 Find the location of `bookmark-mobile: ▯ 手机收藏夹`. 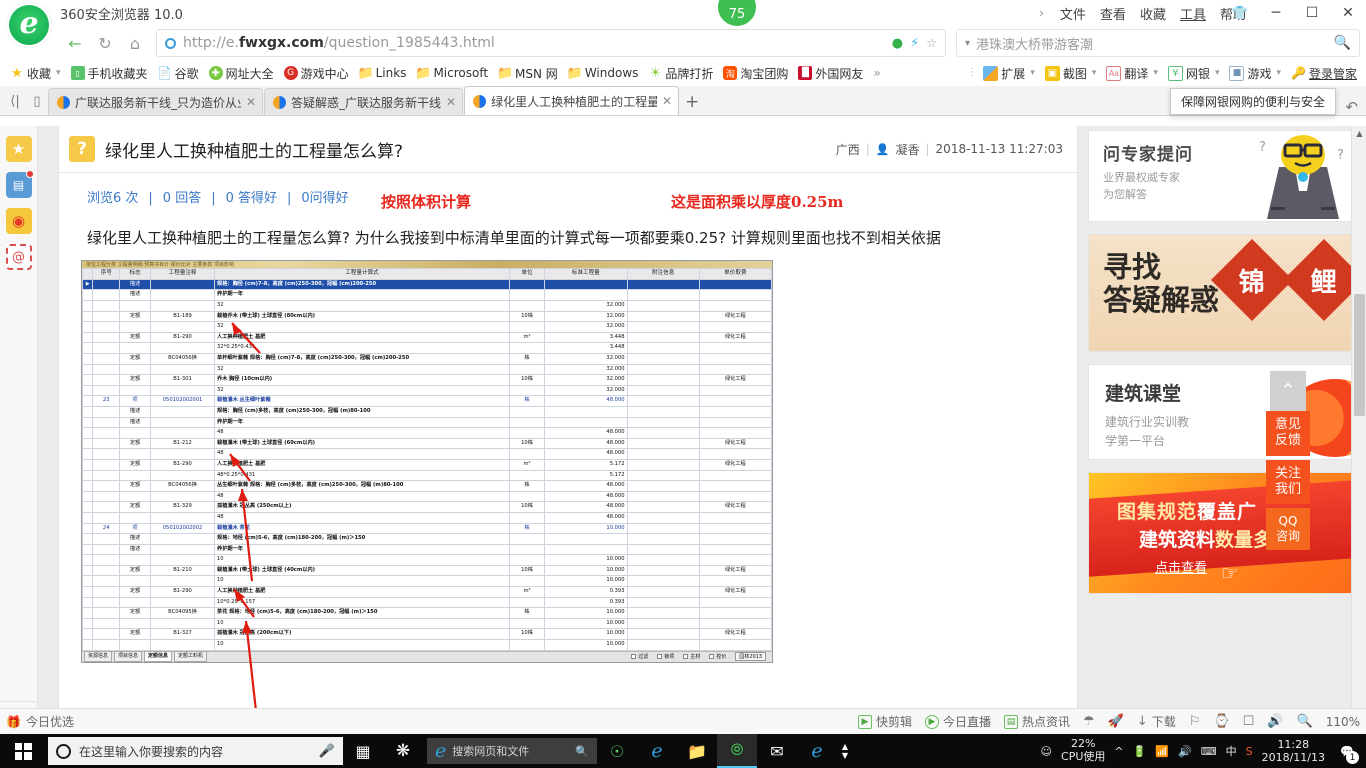

bookmark-mobile: ▯ 手机收藏夹 is located at coordinates (109, 73).